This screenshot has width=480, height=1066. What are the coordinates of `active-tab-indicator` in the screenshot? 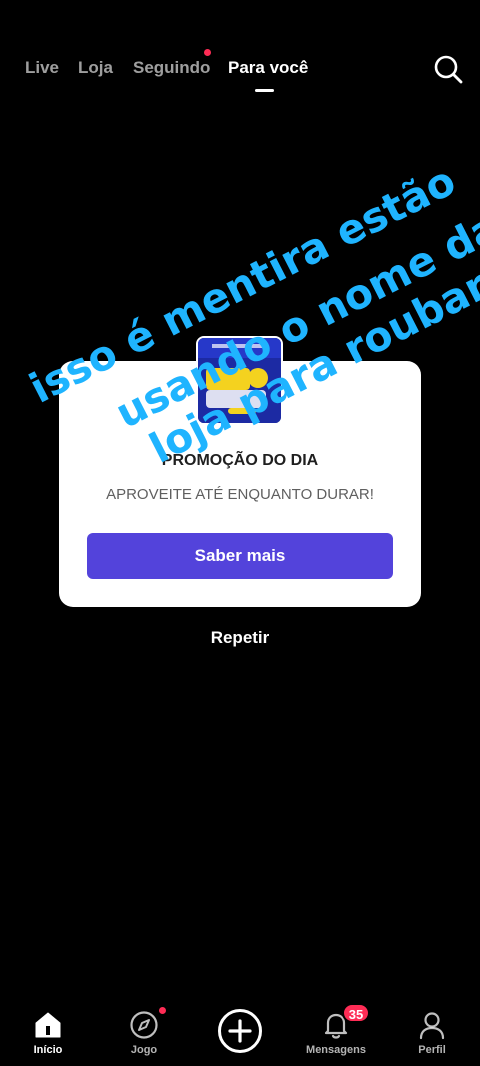 It's located at (264, 90).